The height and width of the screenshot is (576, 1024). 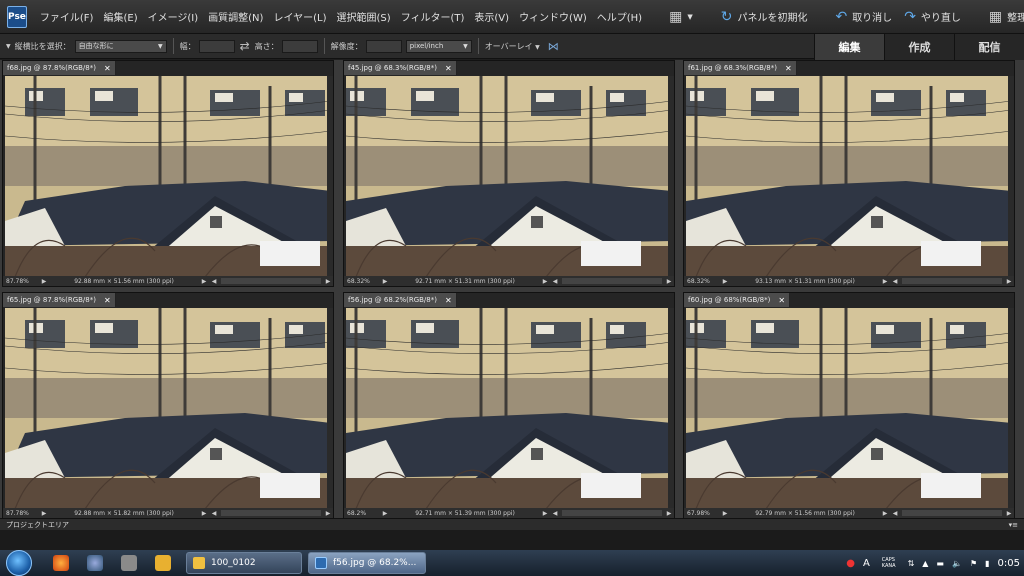 I want to click on tab-share: 配信, so click(x=989, y=47).